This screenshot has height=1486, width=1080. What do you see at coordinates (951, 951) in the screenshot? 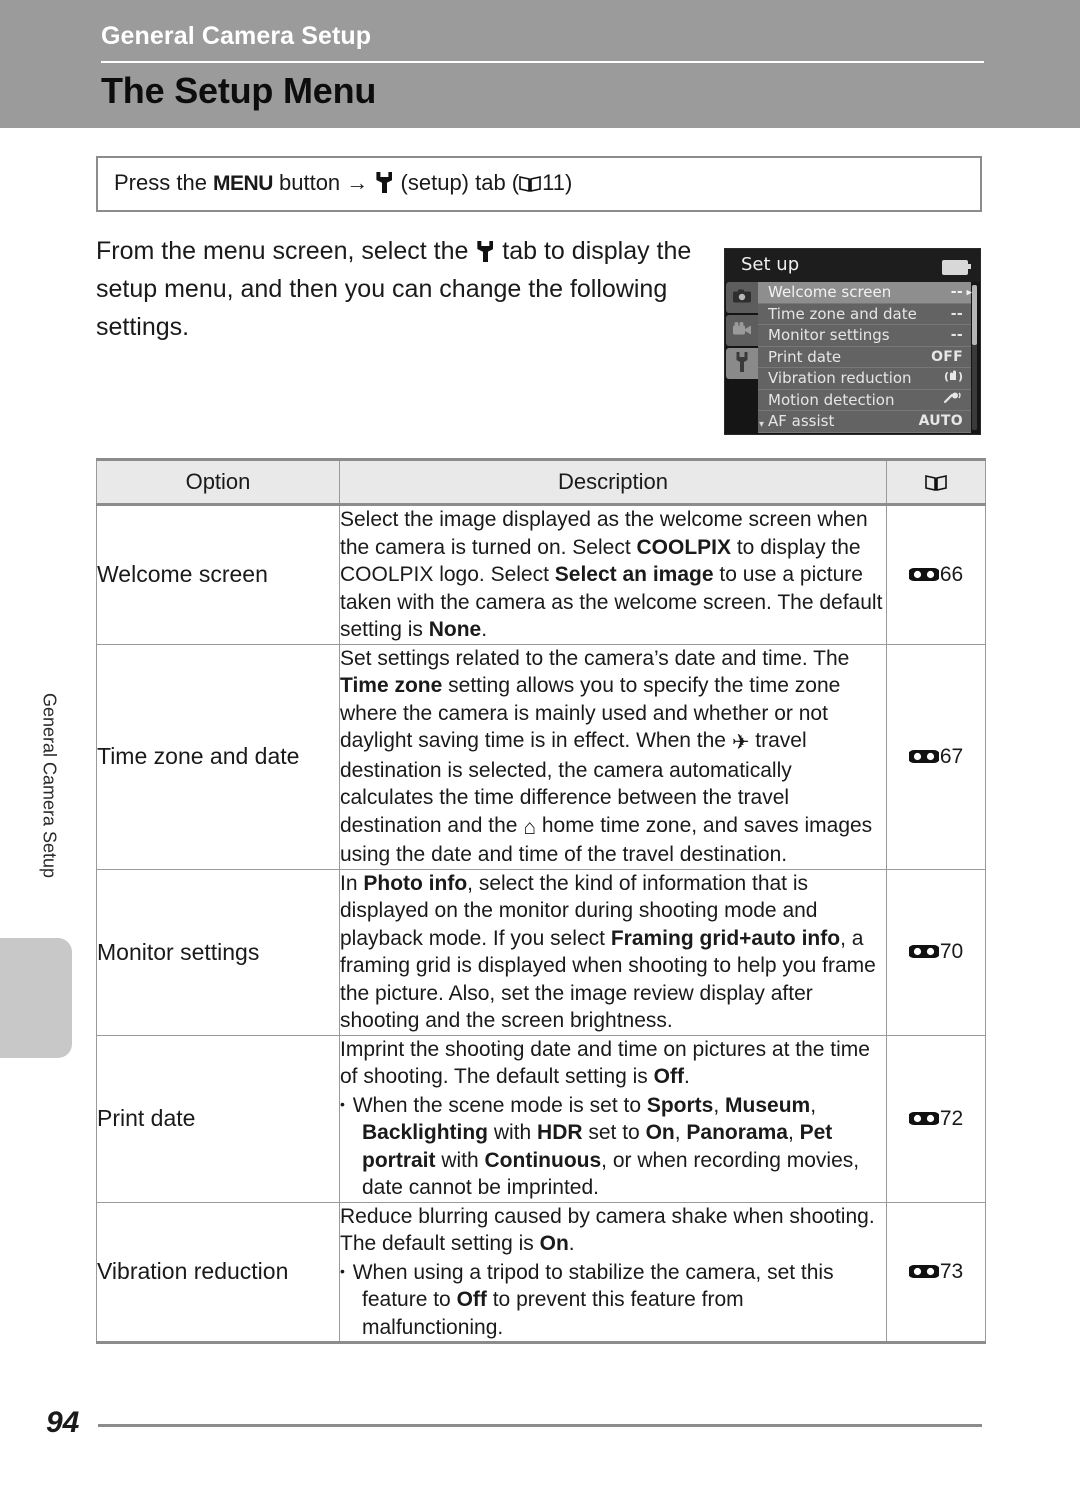
I see `reference-page-number: 70` at bounding box center [951, 951].